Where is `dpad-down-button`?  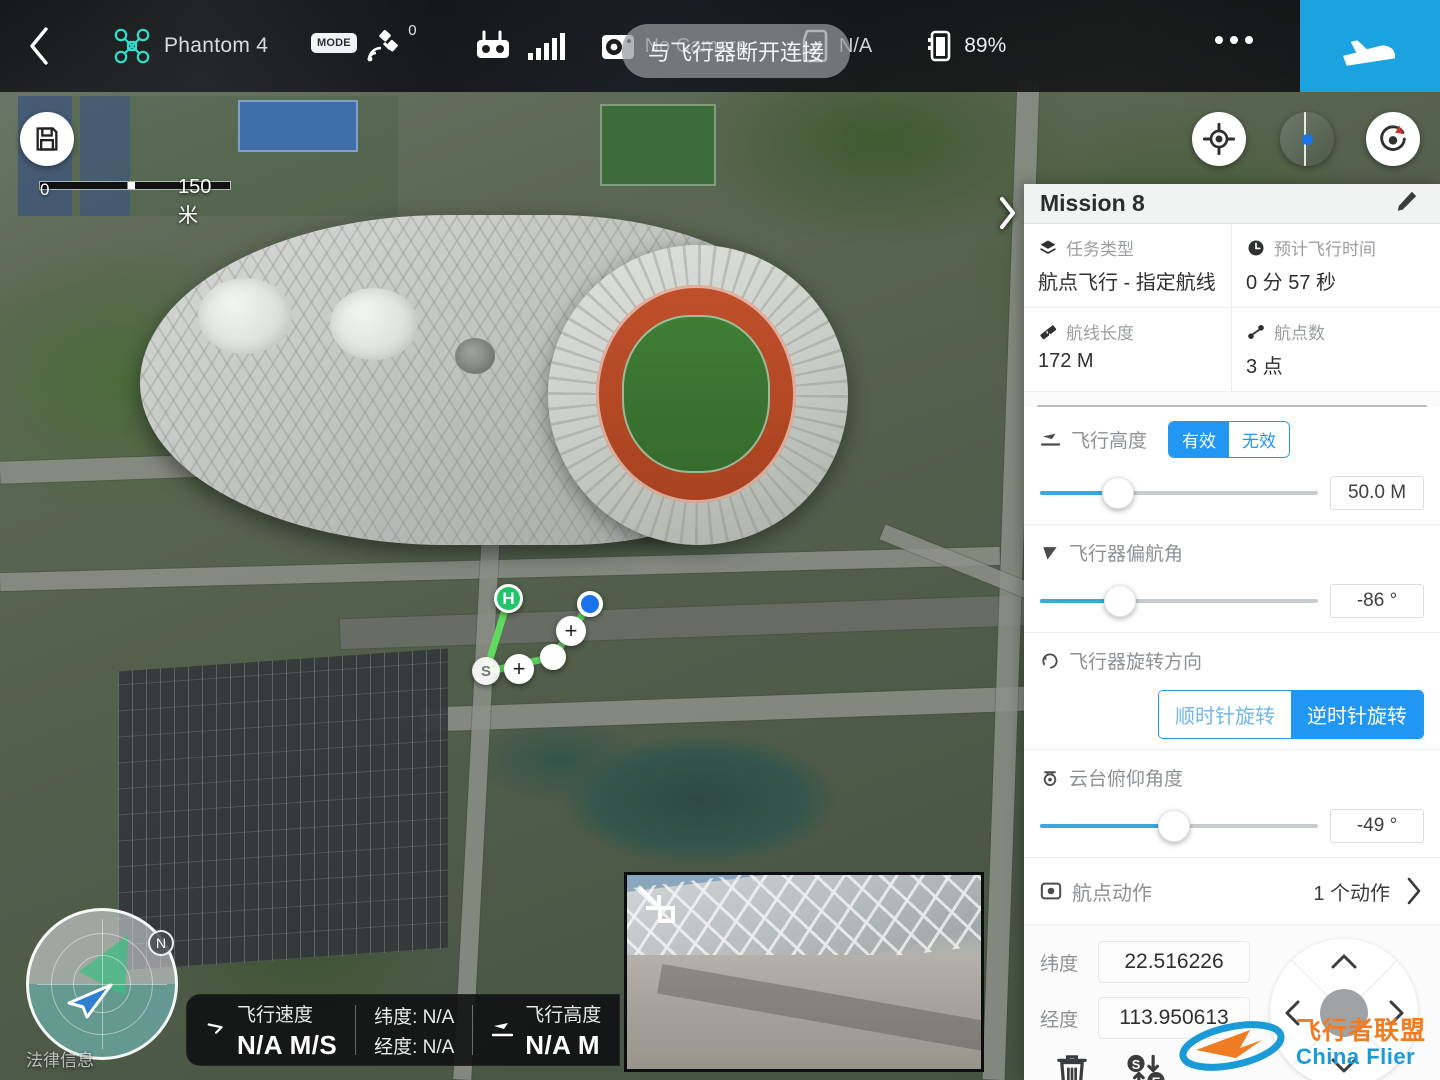
dpad-down-button is located at coordinates (1344, 1065).